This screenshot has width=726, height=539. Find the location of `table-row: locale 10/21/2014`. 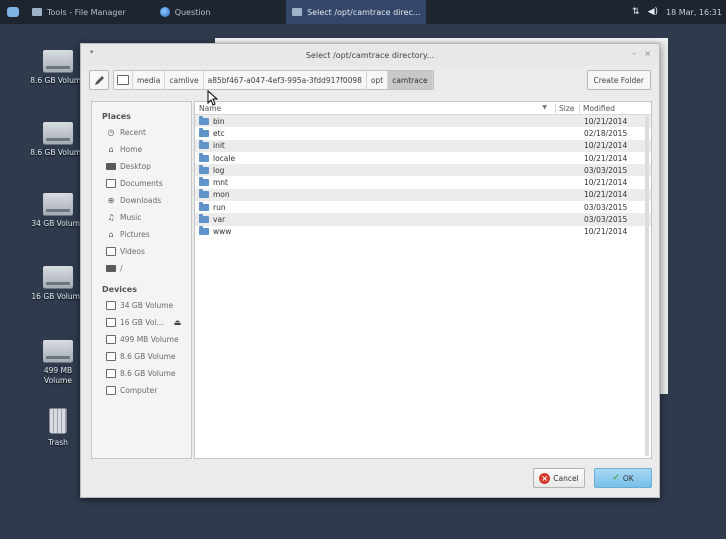

table-row: locale 10/21/2014 is located at coordinates (423, 158).